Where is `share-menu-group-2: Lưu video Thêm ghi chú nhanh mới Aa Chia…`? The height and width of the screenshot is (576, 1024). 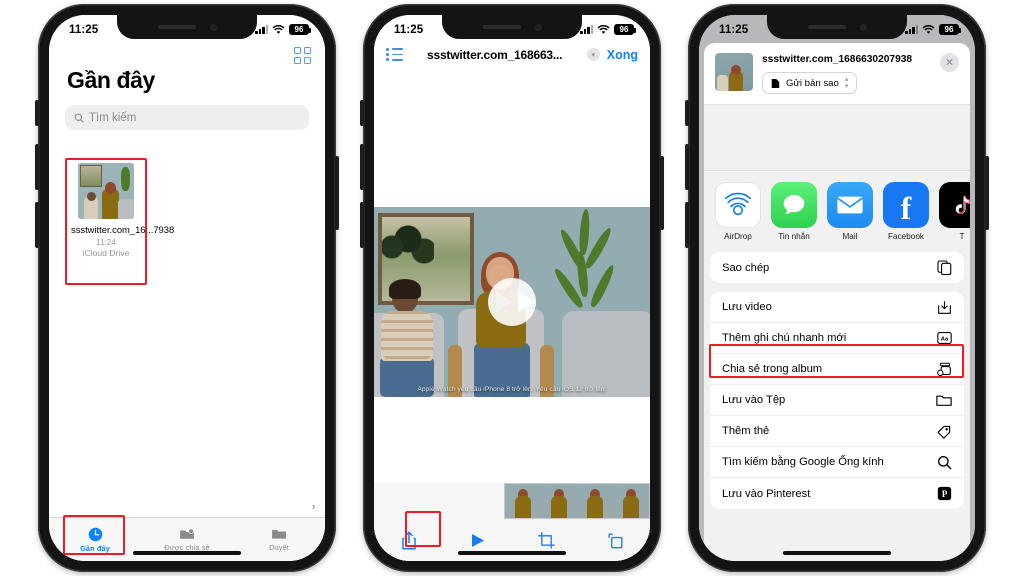
share-menu-group-2: Lưu video Thêm ghi chú nhanh mới Aa Chia… is located at coordinates (837, 401).